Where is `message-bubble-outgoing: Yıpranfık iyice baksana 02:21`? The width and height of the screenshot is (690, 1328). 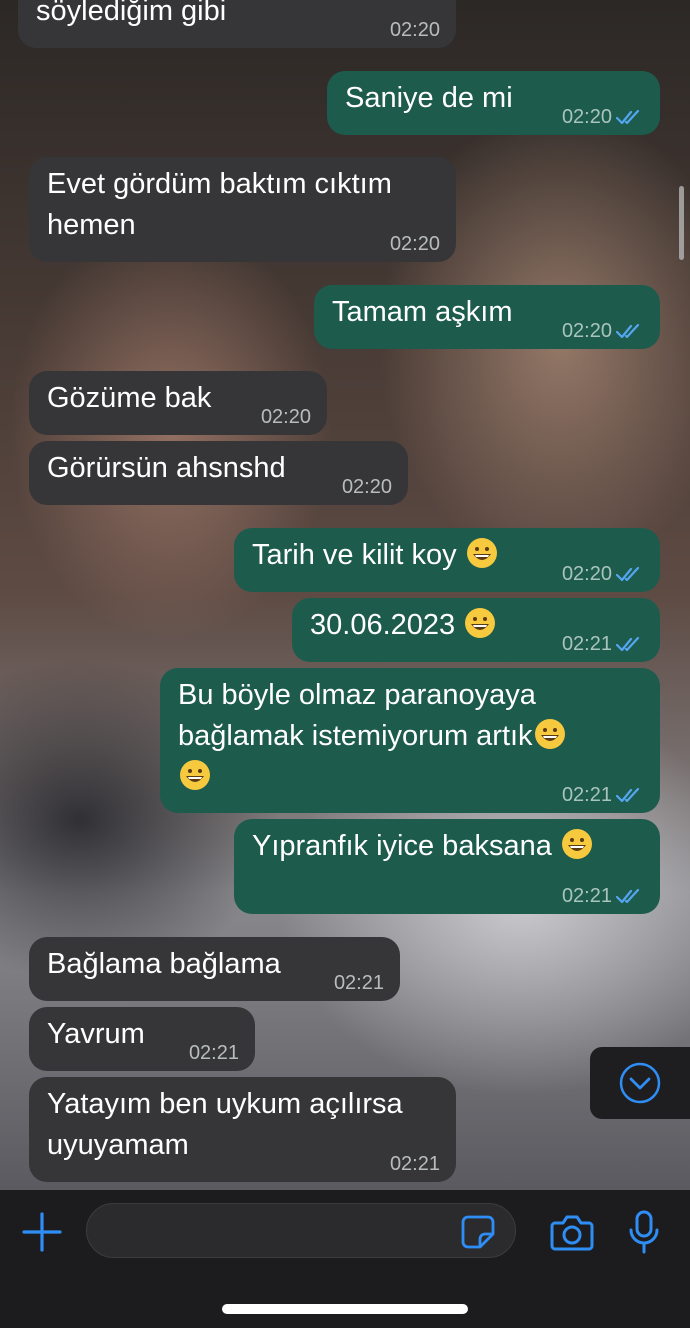 message-bubble-outgoing: Yıpranfık iyice baksana 02:21 is located at coordinates (447, 866).